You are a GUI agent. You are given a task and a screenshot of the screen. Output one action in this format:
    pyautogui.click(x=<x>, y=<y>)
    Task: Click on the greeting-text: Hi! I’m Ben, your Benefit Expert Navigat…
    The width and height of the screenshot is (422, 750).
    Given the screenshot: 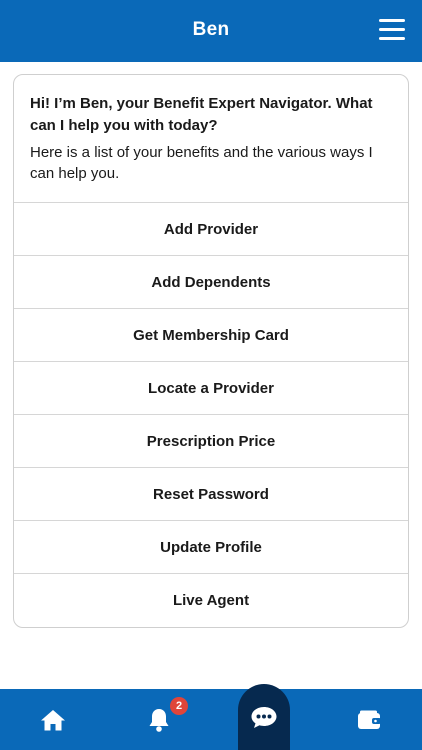 What is the action you would take?
    pyautogui.click(x=201, y=114)
    